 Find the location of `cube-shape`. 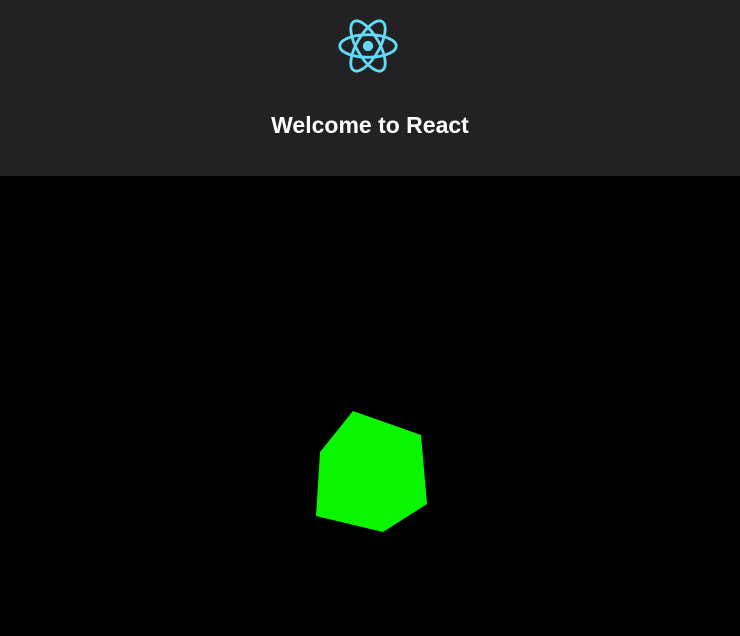

cube-shape is located at coordinates (371, 471).